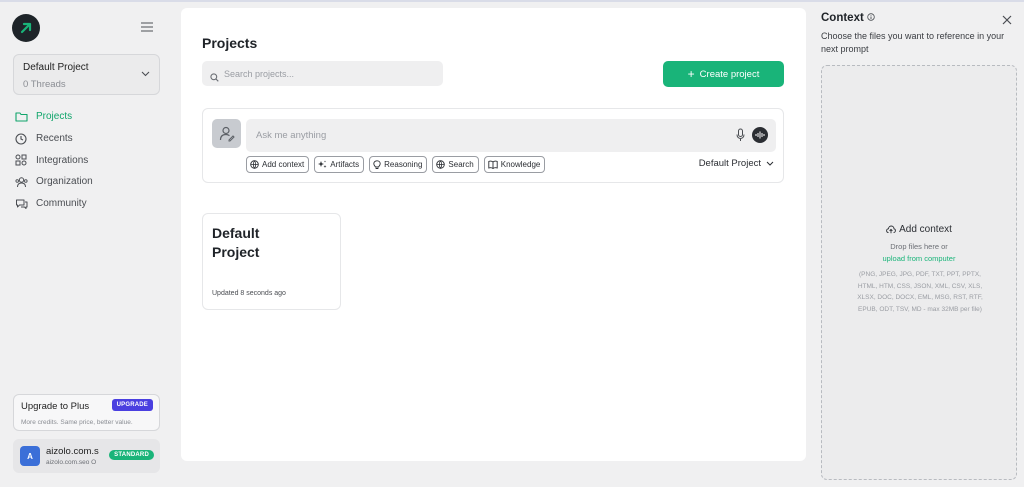 The height and width of the screenshot is (487, 1024). Describe the element at coordinates (729, 74) in the screenshot. I see `create-project-label: Create project` at that location.